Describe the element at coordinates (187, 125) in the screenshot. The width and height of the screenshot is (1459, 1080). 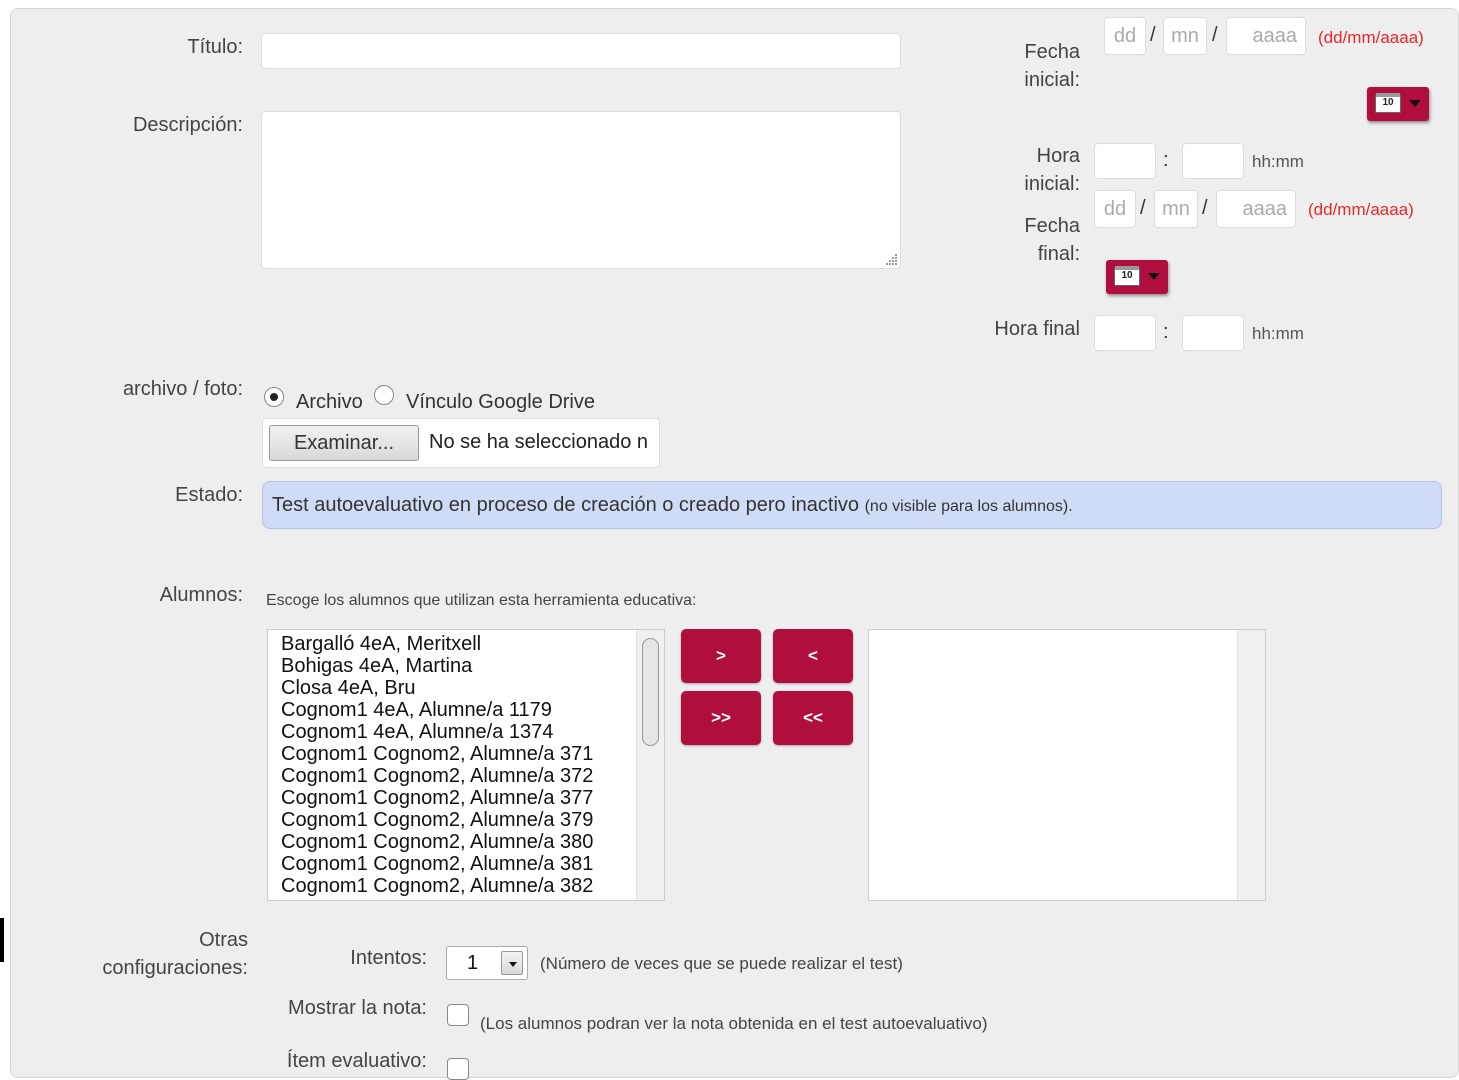
I see `descripcion-label: Descripción:` at that location.